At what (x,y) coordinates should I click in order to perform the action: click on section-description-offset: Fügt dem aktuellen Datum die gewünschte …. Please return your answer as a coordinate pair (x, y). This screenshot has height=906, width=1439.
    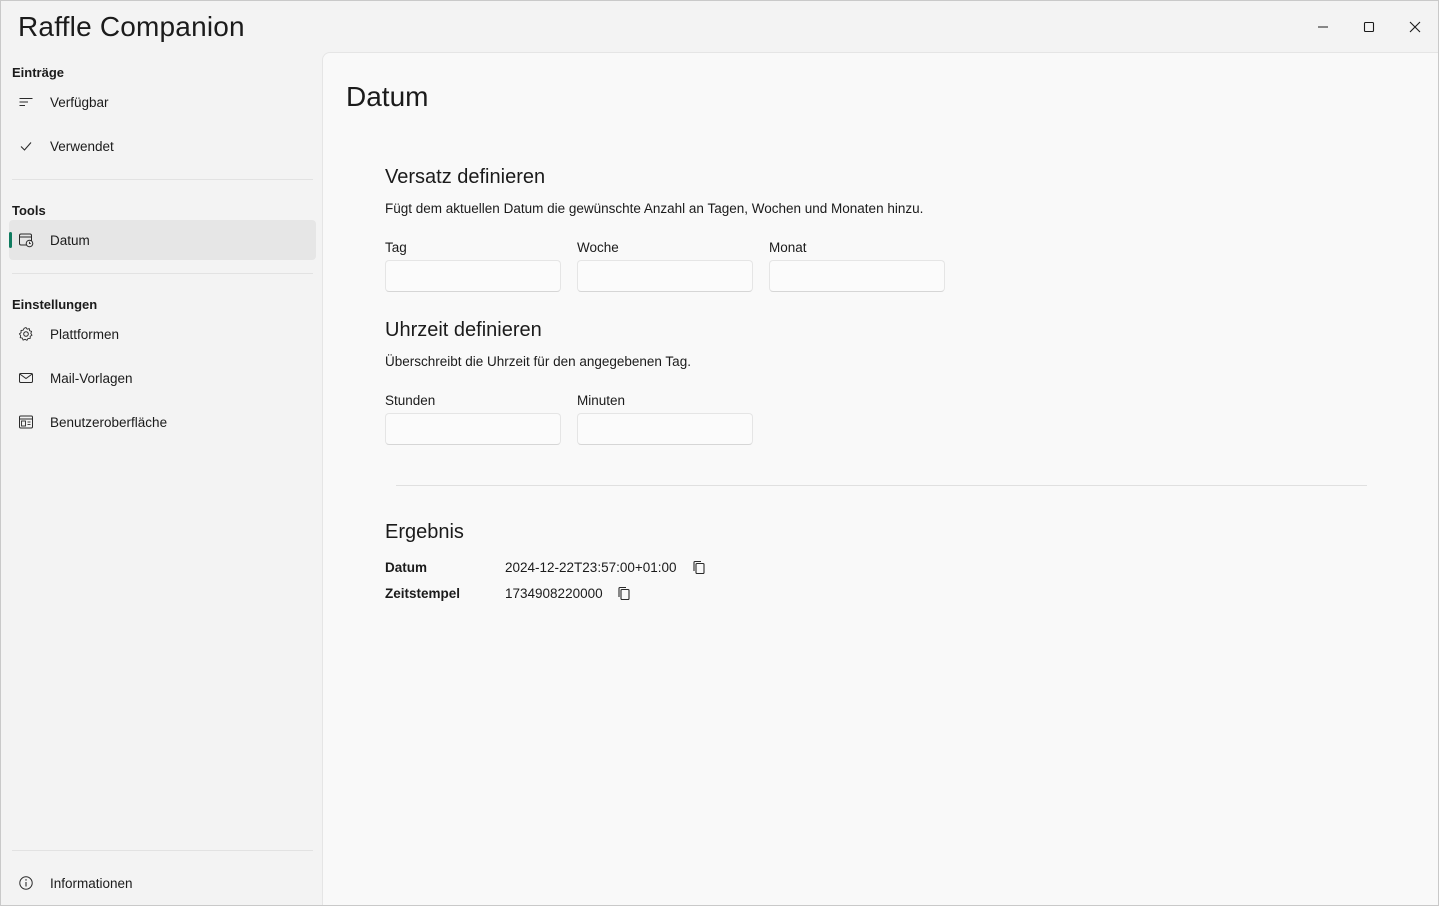
    Looking at the image, I should click on (654, 208).